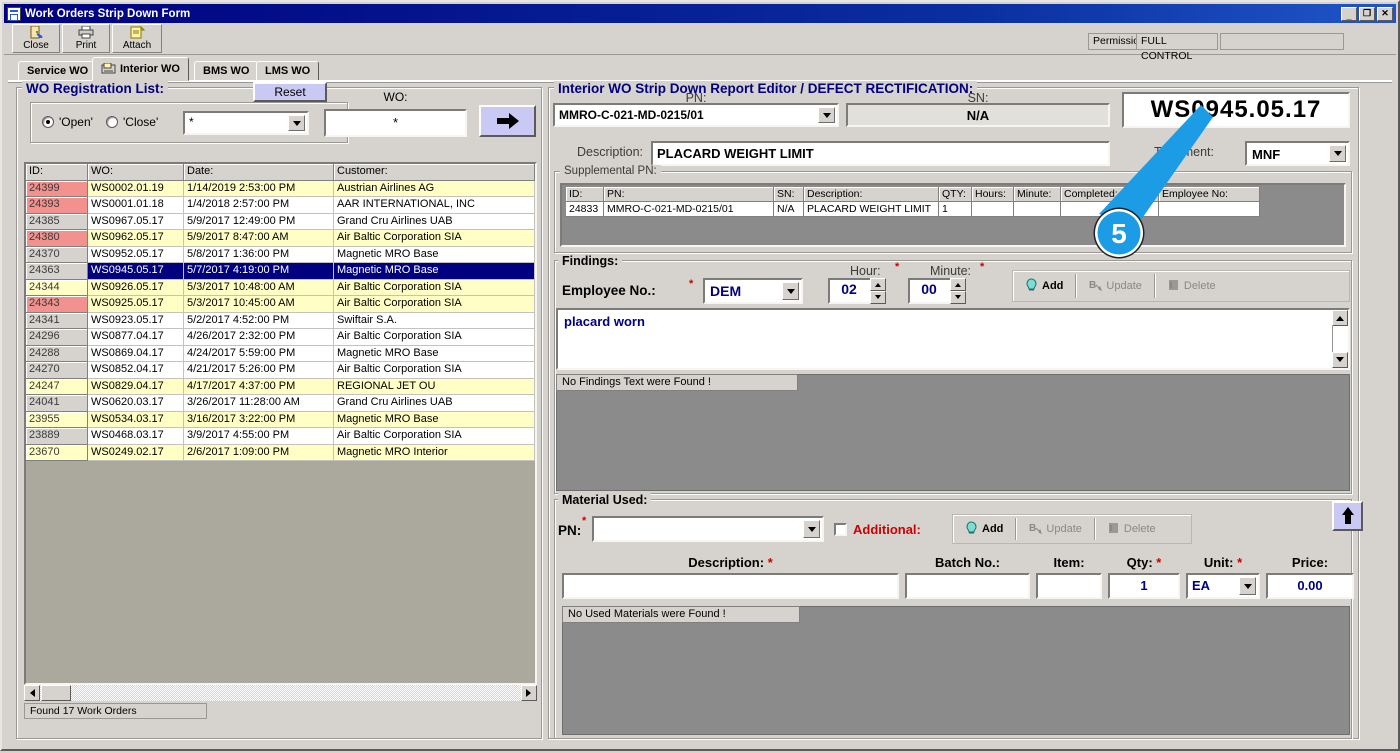 The height and width of the screenshot is (753, 1400). What do you see at coordinates (1192, 286) in the screenshot?
I see `findings-delete-button: Delete` at bounding box center [1192, 286].